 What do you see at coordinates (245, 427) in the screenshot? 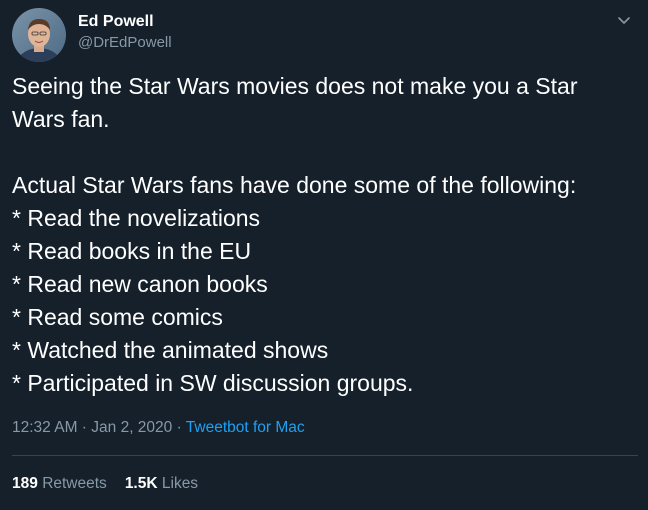
I see `tweet-client-link: Tweetbot for Mac` at bounding box center [245, 427].